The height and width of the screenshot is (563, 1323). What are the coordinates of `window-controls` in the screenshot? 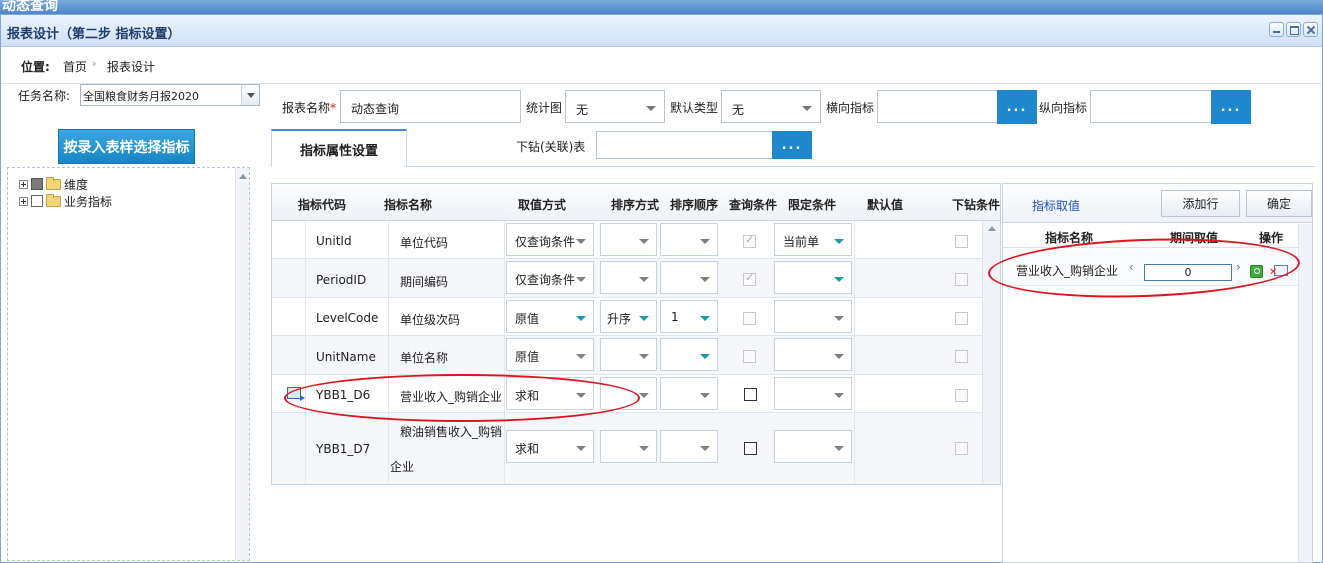 It's located at (1293, 29).